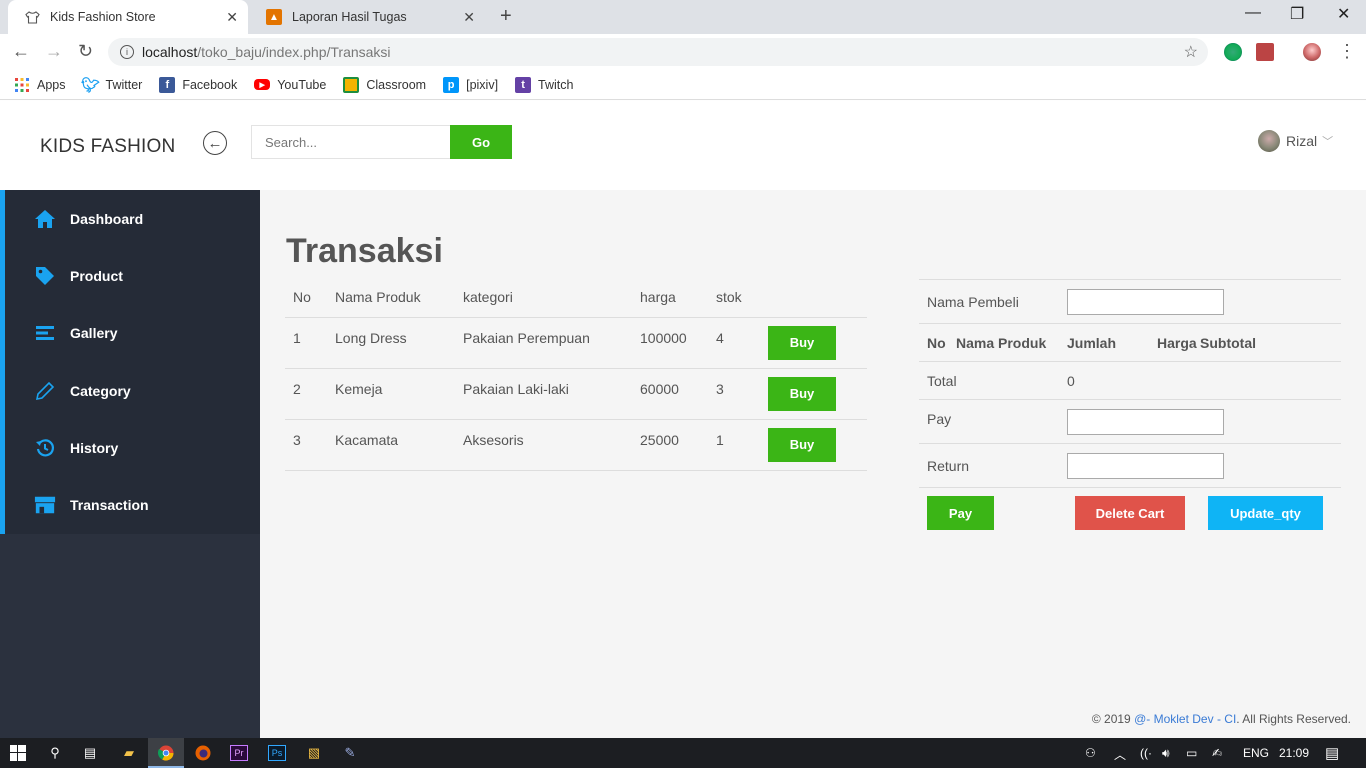 This screenshot has height=768, width=1366. I want to click on photoshop-icon: Ps, so click(277, 753).